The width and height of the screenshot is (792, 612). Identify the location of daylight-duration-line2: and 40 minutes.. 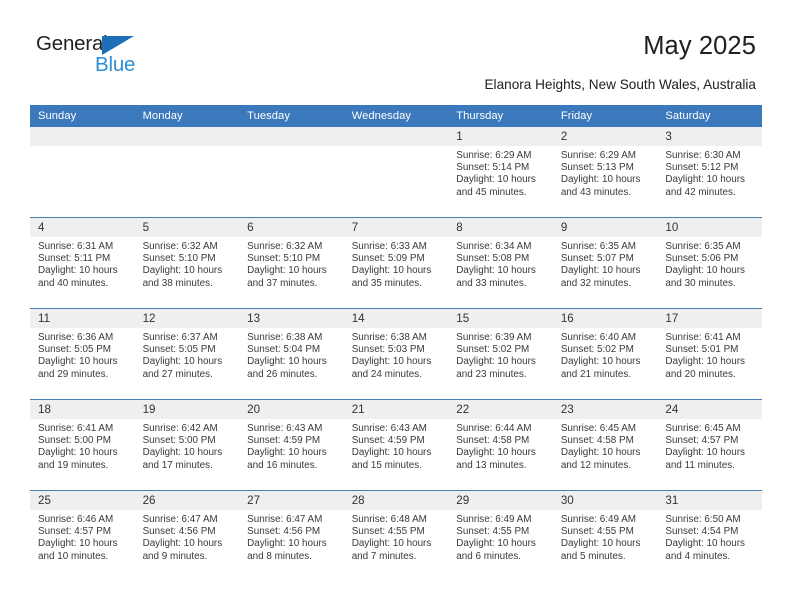
(73, 283).